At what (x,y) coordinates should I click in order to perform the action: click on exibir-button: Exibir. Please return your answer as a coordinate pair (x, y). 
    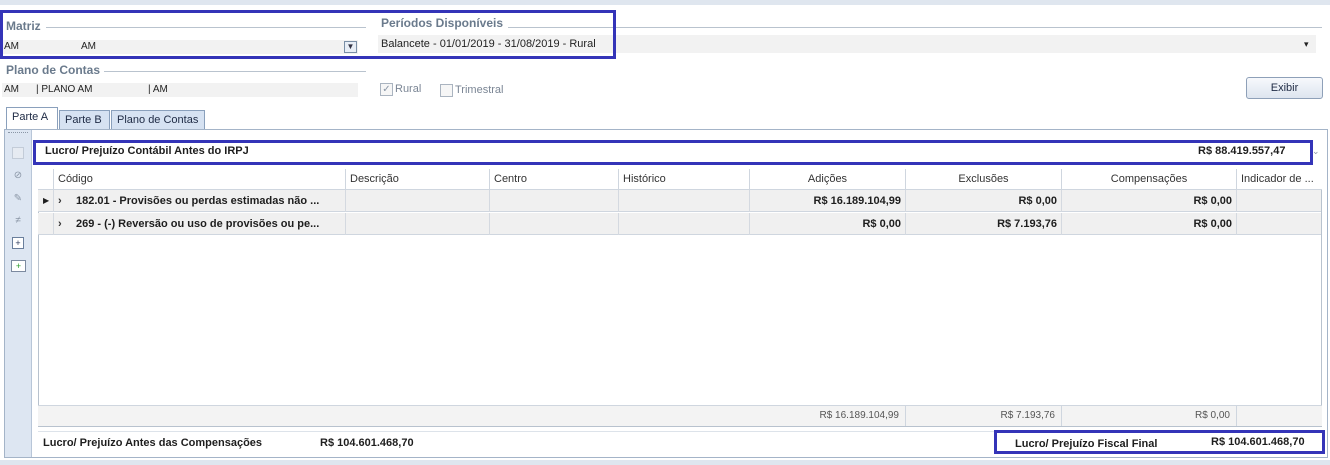
    Looking at the image, I should click on (1284, 88).